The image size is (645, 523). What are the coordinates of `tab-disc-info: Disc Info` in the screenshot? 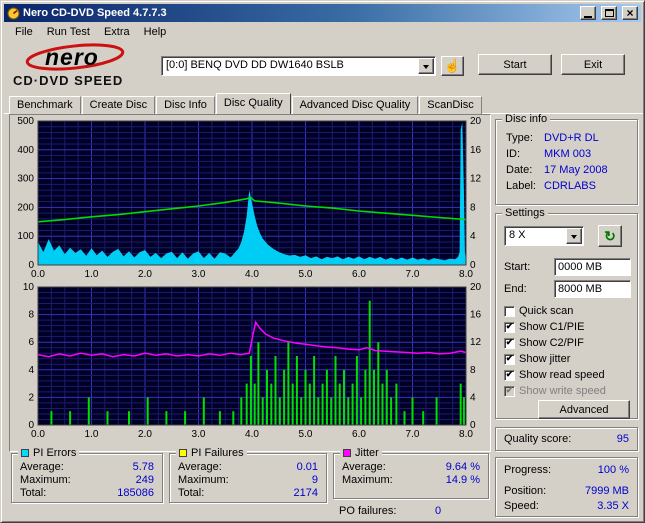 It's located at (185, 105).